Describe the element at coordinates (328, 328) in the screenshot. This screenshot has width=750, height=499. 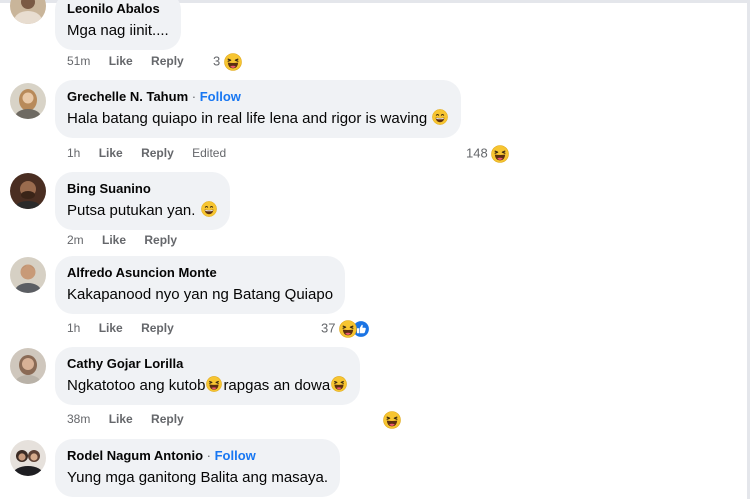
I see `reaction-count: 37` at that location.